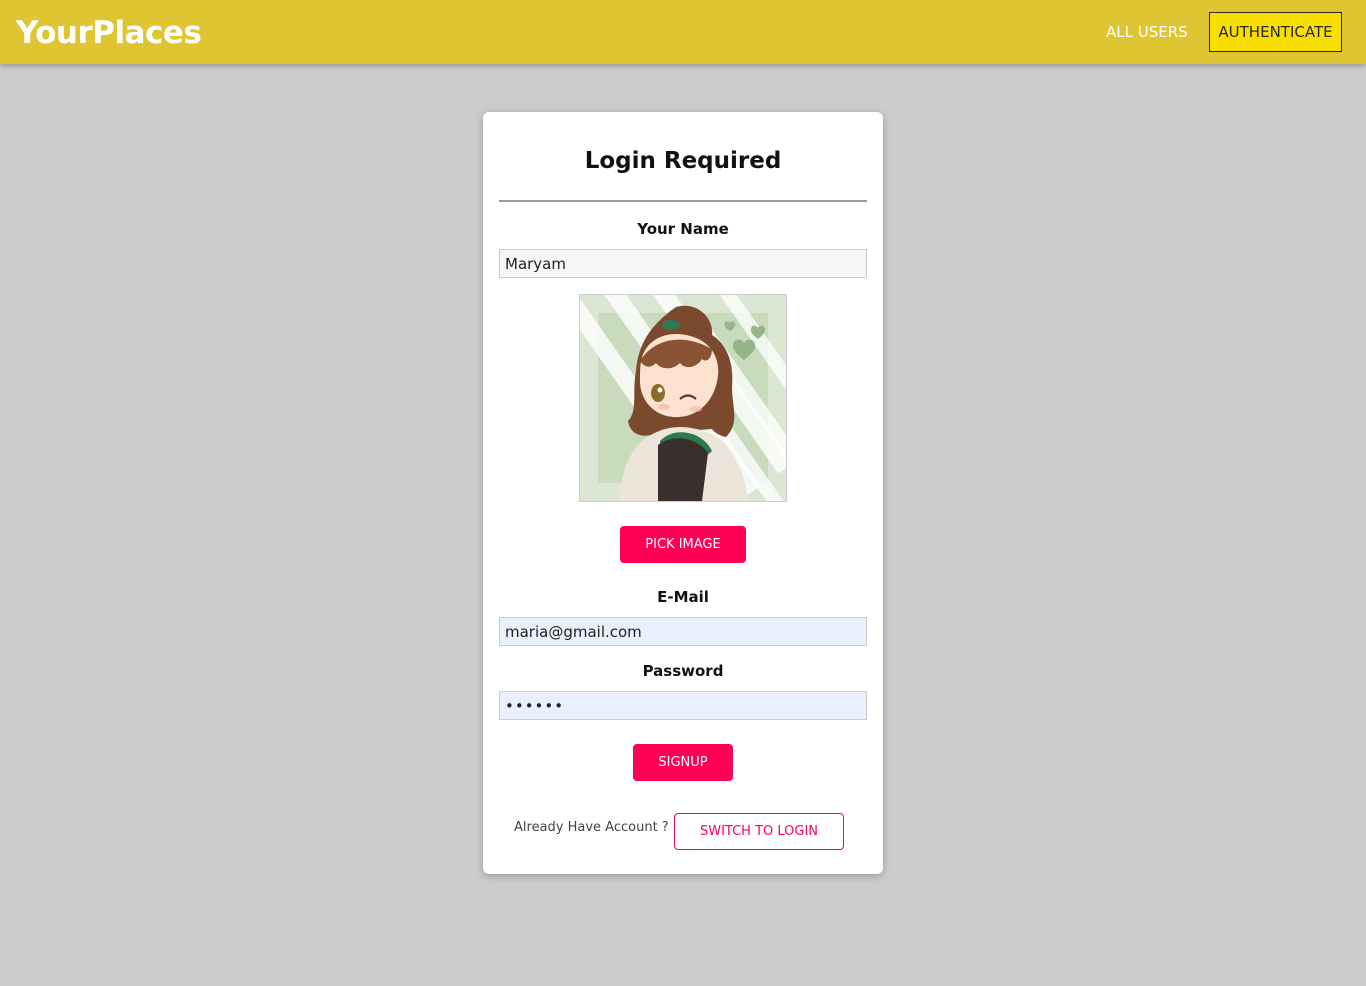 This screenshot has height=986, width=1366. I want to click on name-label: Your Name, so click(683, 229).